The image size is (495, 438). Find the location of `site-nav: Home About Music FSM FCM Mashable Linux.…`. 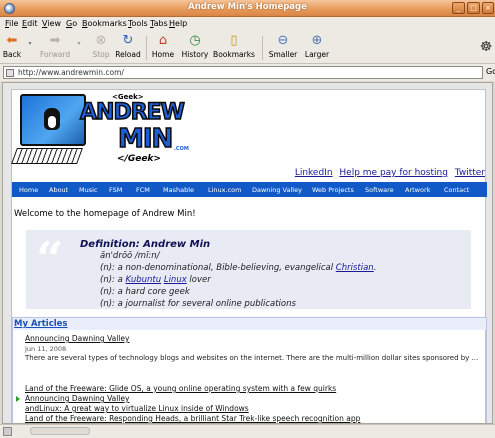

site-nav: Home About Music FSM FCM Mashable Linux.… is located at coordinates (249, 189).